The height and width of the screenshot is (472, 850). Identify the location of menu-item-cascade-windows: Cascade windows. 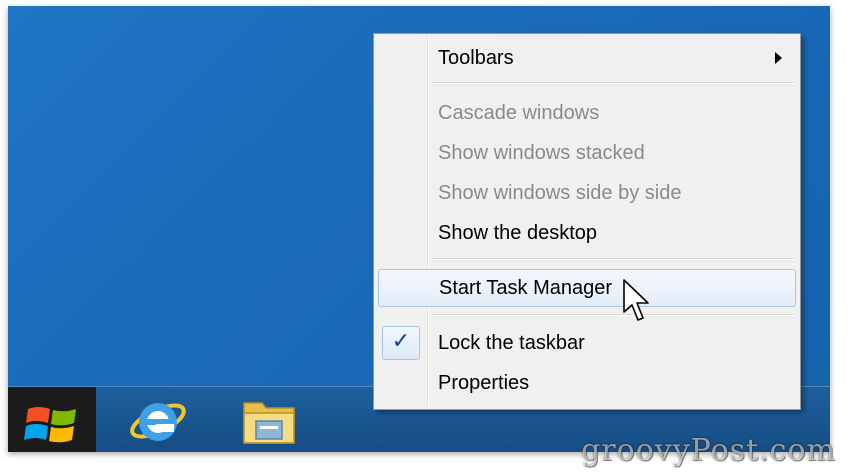
(587, 113).